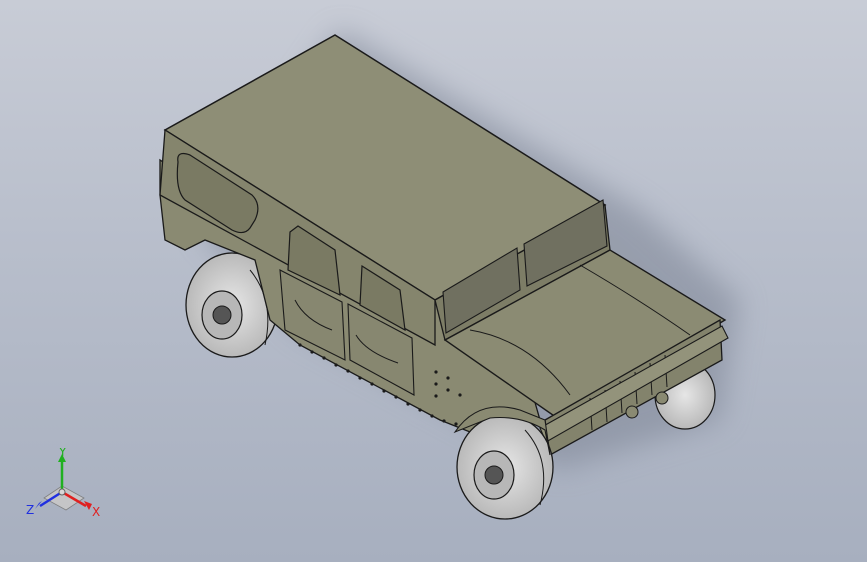 This screenshot has height=562, width=867. Describe the element at coordinates (632, 412) in the screenshot. I see `headlight-left` at that location.